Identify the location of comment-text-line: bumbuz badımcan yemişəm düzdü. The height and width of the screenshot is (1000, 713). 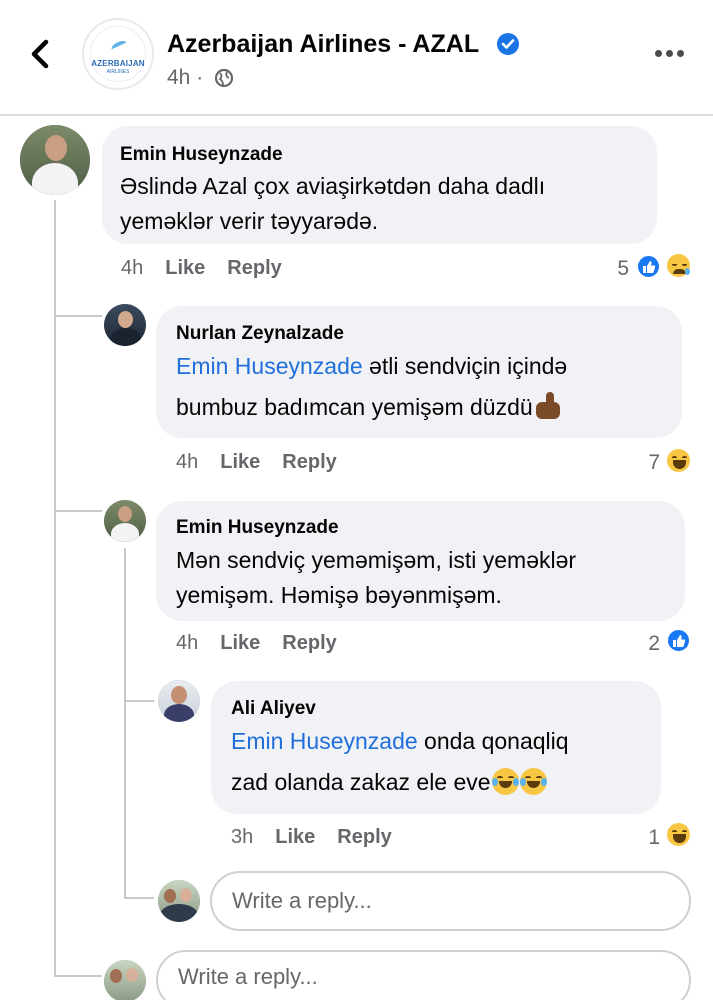
(370, 407).